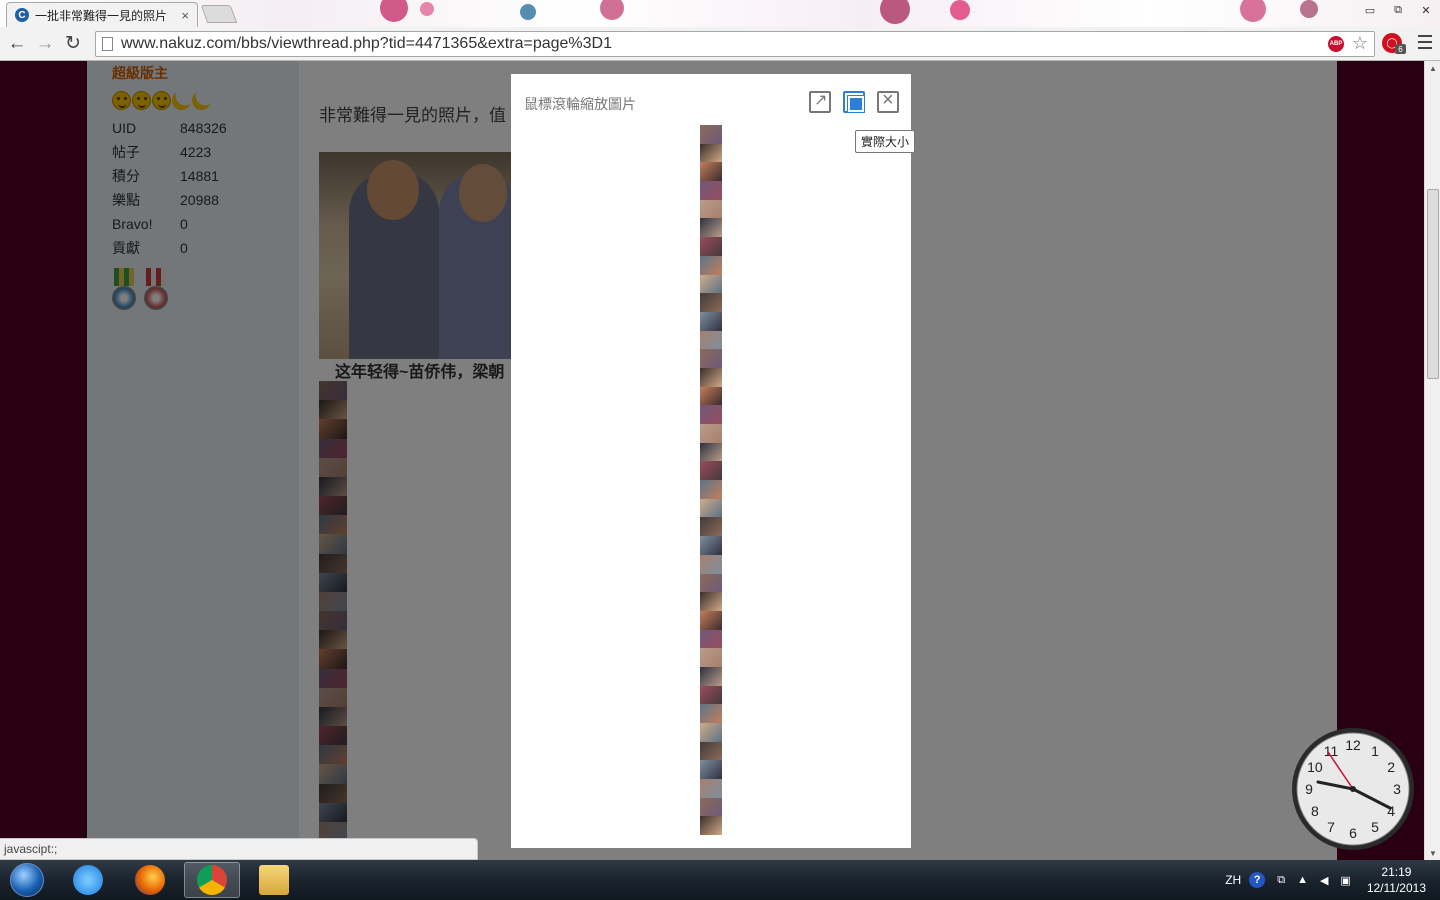  I want to click on taskbar-chrome, so click(212, 880).